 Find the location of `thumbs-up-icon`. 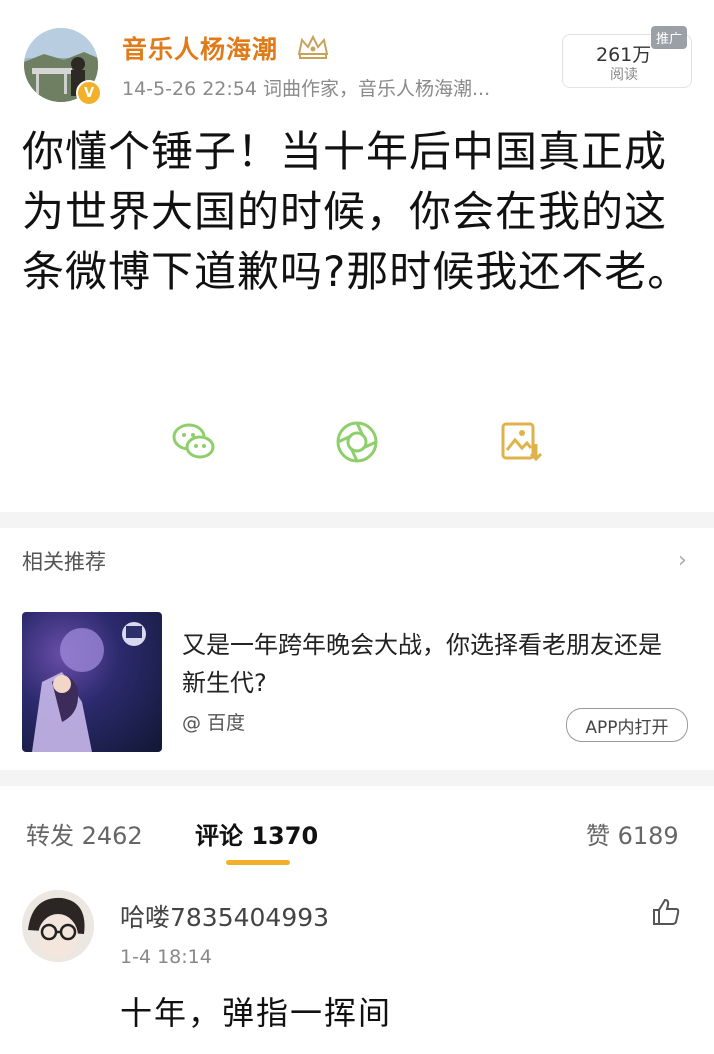

thumbs-up-icon is located at coordinates (666, 912).